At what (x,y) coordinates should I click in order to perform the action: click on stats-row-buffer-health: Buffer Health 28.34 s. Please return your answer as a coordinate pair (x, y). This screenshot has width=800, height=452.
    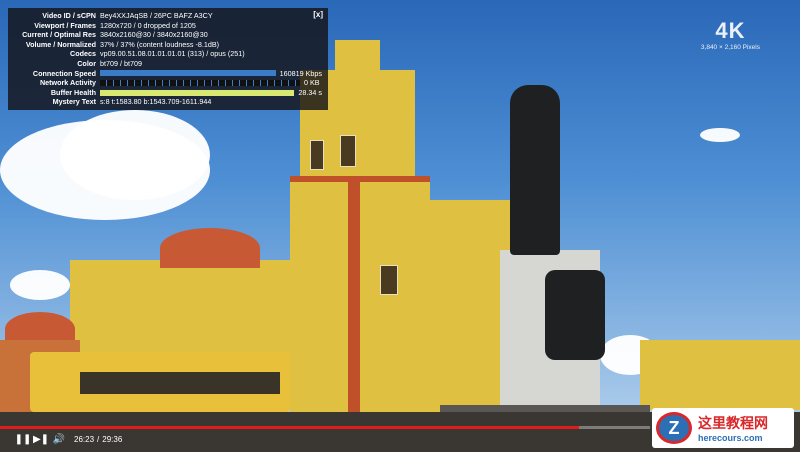
    Looking at the image, I should click on (168, 93).